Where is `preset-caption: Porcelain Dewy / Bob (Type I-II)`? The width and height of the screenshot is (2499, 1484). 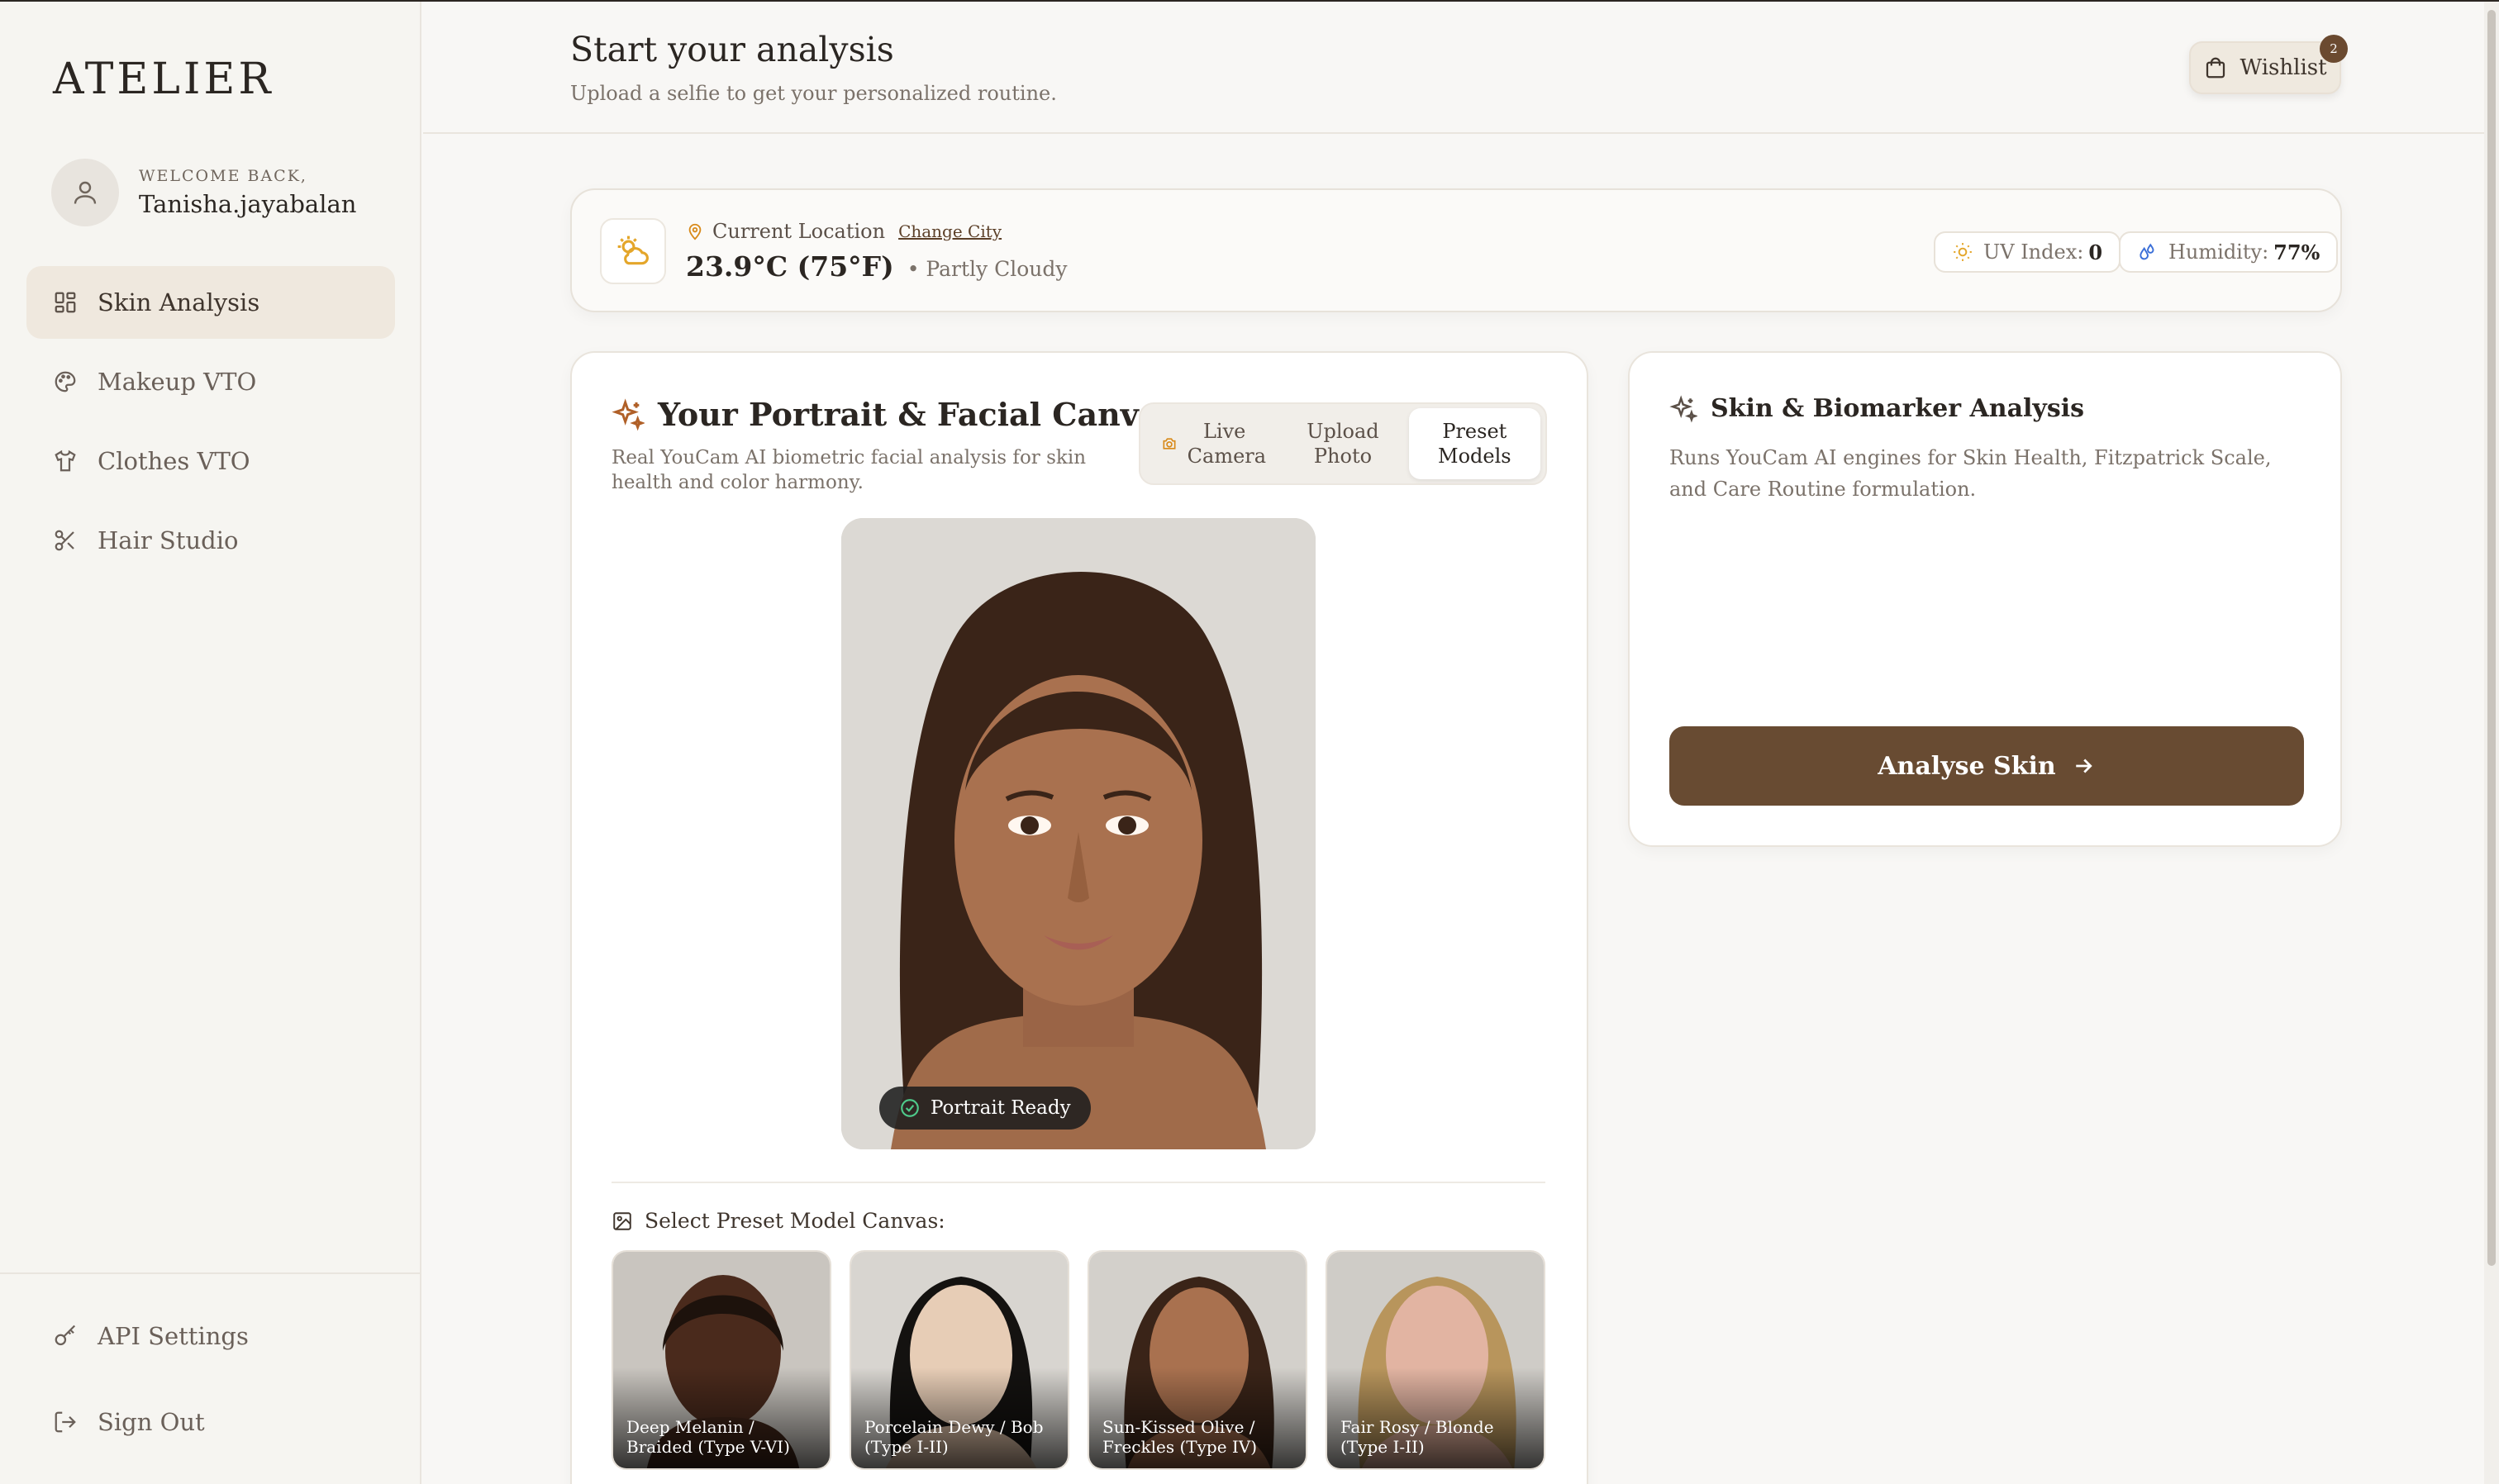
preset-caption: Porcelain Dewy / Bob (Type I-II) is located at coordinates (959, 1417).